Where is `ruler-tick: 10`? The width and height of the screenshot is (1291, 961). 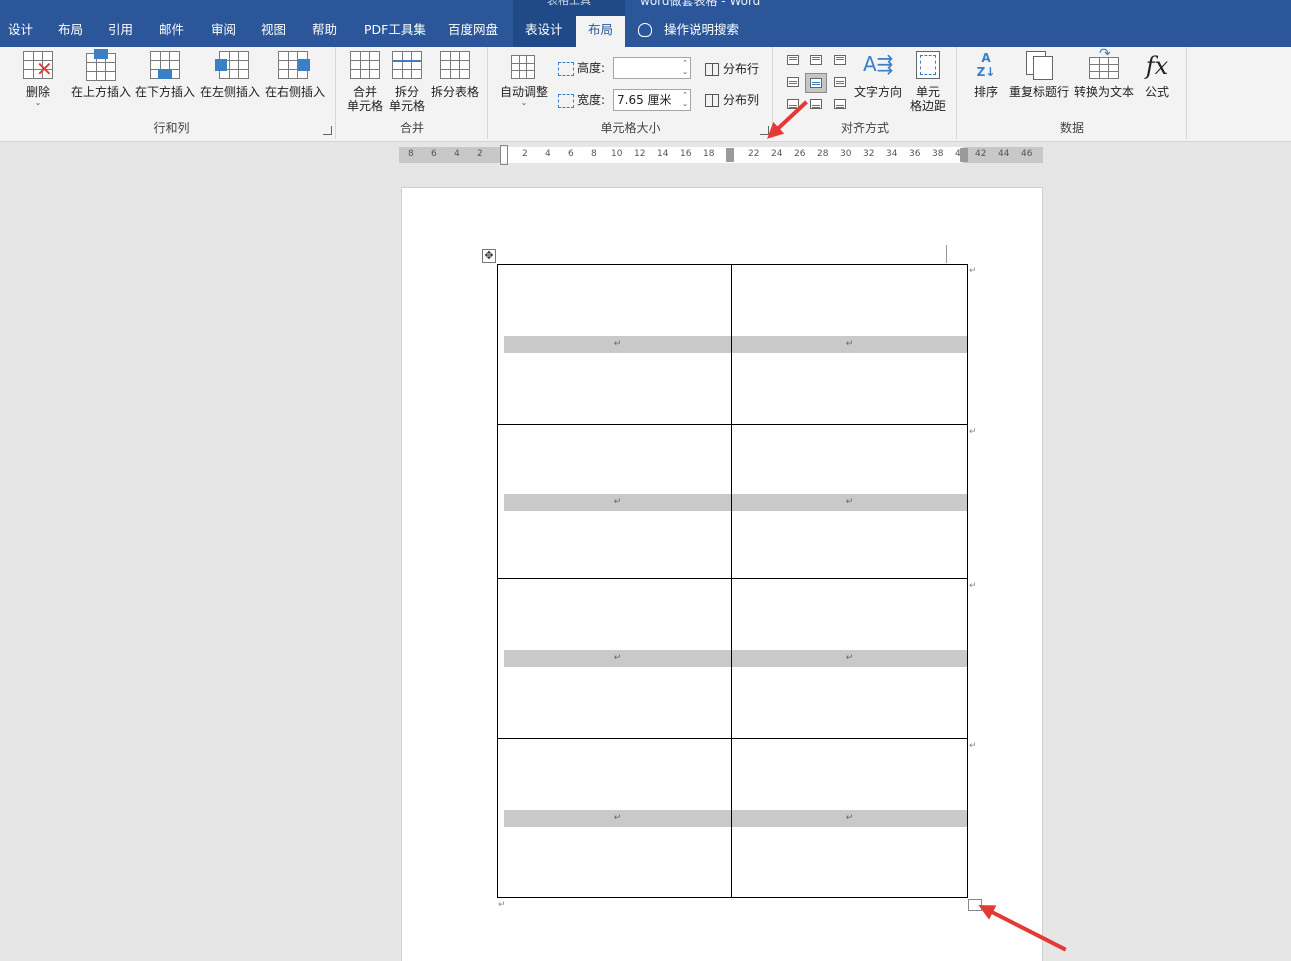 ruler-tick: 10 is located at coordinates (617, 154).